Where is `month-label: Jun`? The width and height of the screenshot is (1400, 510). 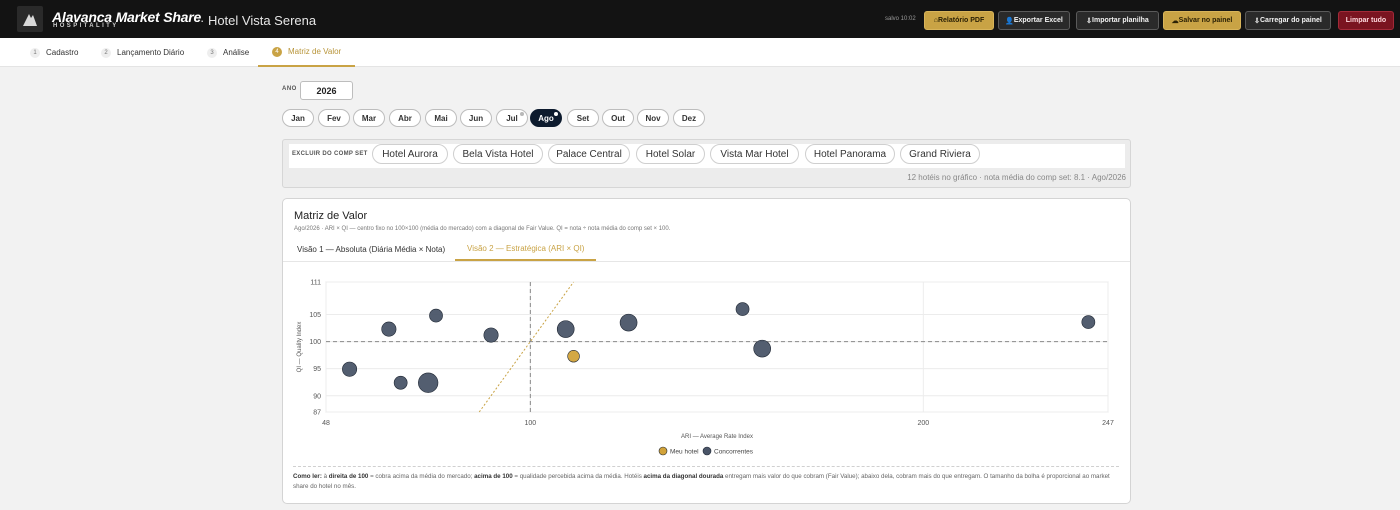 month-label: Jun is located at coordinates (476, 118).